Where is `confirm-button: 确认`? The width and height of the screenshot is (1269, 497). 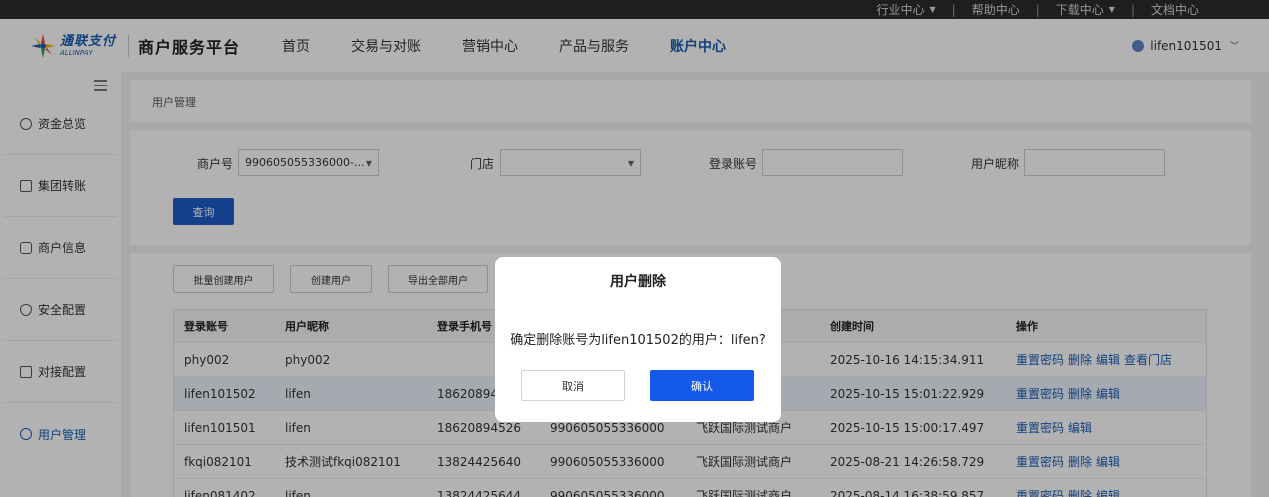 confirm-button: 确认 is located at coordinates (702, 385).